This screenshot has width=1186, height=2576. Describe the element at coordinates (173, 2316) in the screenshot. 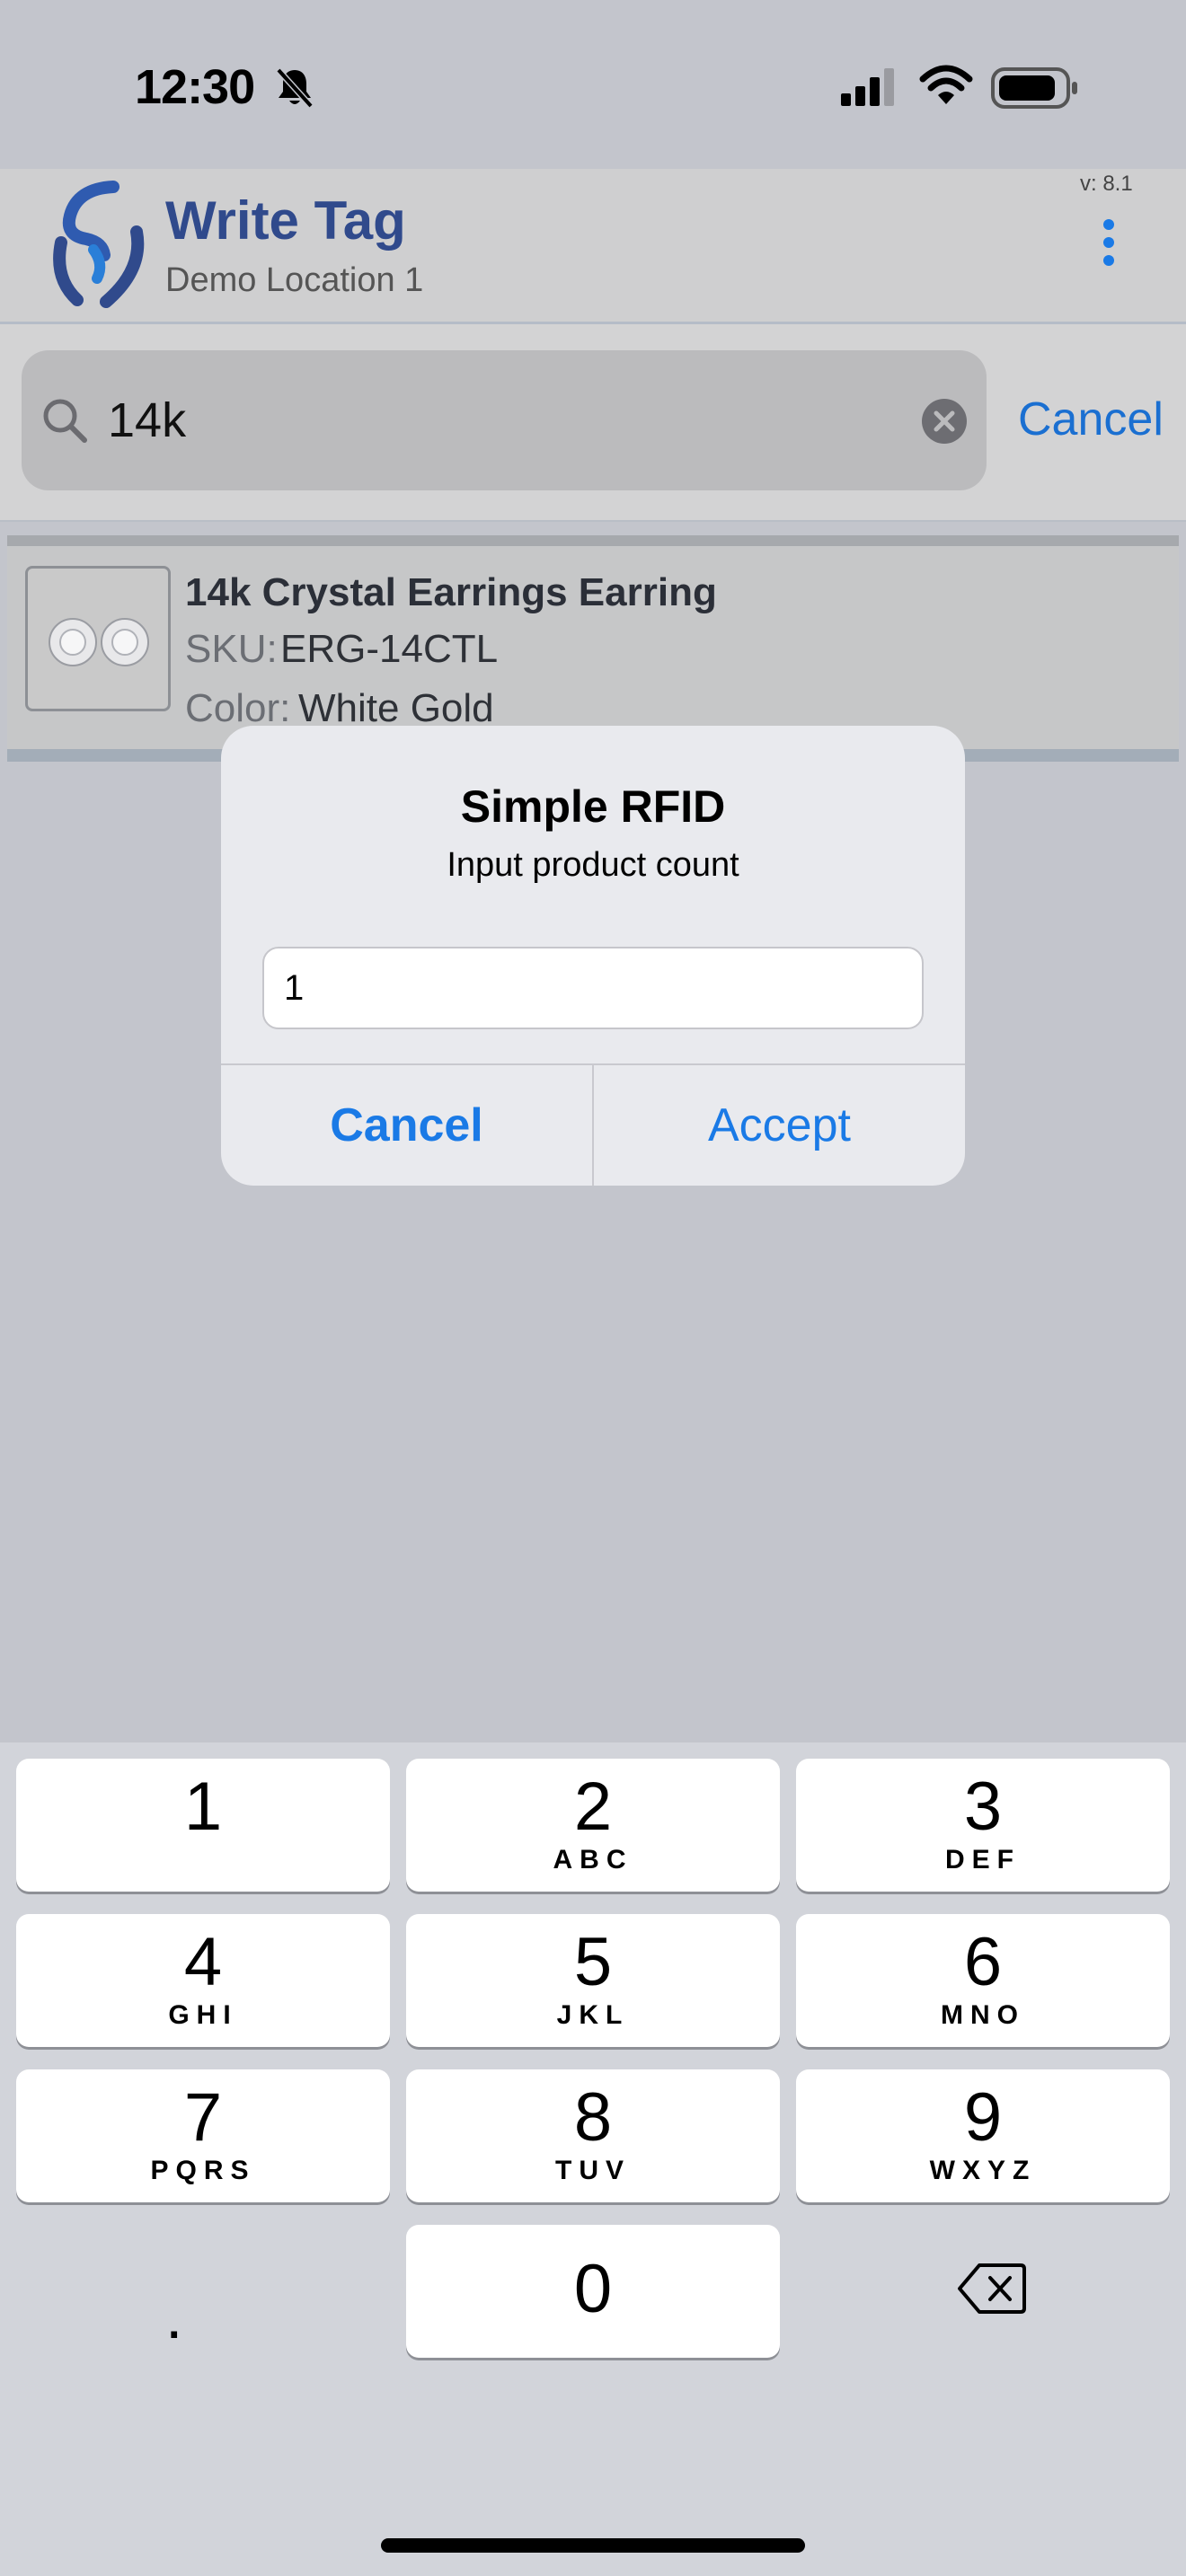

I see `key-decimal: .` at that location.